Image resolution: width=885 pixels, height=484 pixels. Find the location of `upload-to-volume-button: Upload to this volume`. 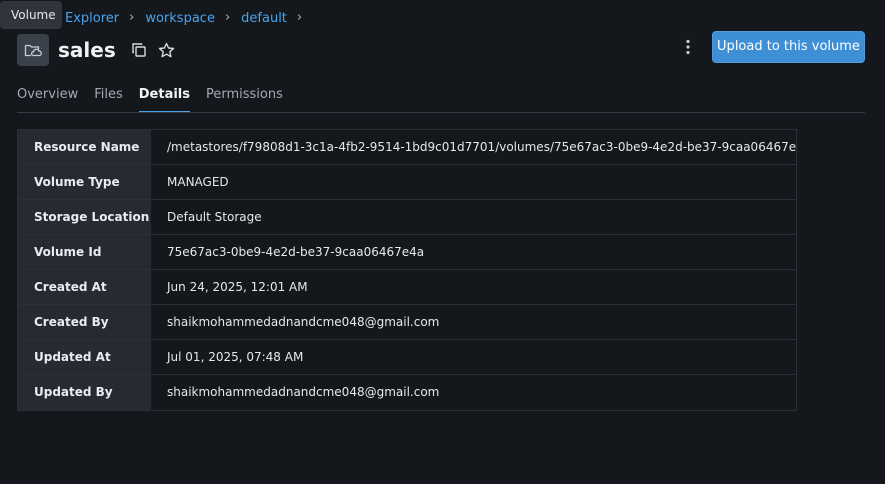

upload-to-volume-button: Upload to this volume is located at coordinates (788, 47).